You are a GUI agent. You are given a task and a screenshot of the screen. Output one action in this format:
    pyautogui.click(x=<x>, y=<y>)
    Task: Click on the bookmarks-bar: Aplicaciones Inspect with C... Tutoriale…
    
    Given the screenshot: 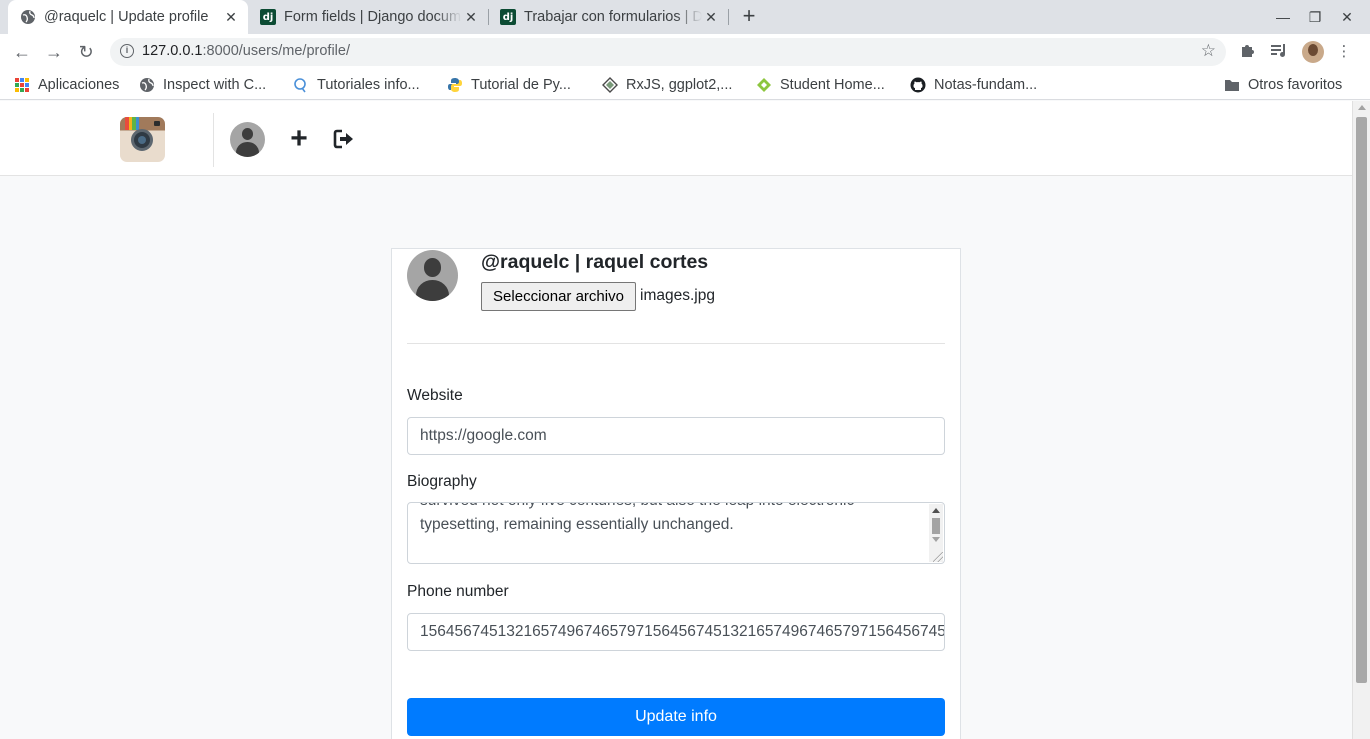 What is the action you would take?
    pyautogui.click(x=685, y=85)
    